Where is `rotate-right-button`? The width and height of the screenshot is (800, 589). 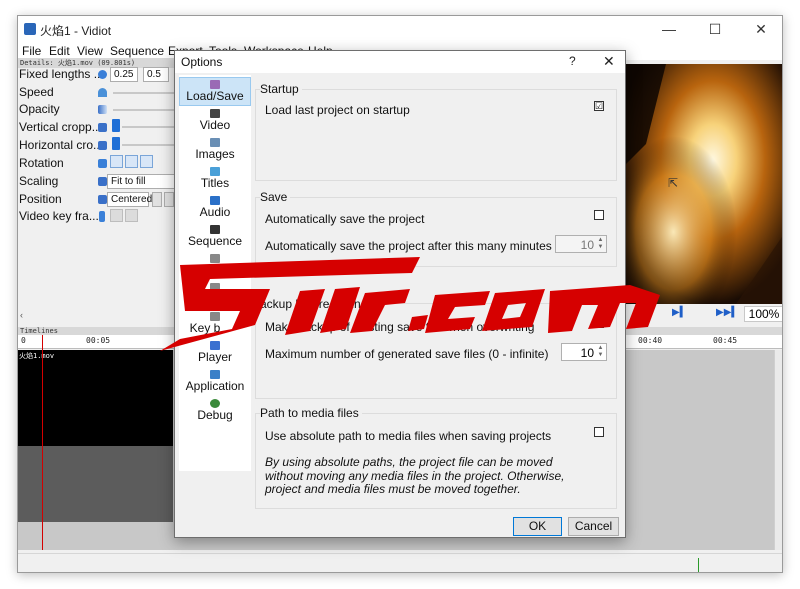
rotate-right-button is located at coordinates (146, 161).